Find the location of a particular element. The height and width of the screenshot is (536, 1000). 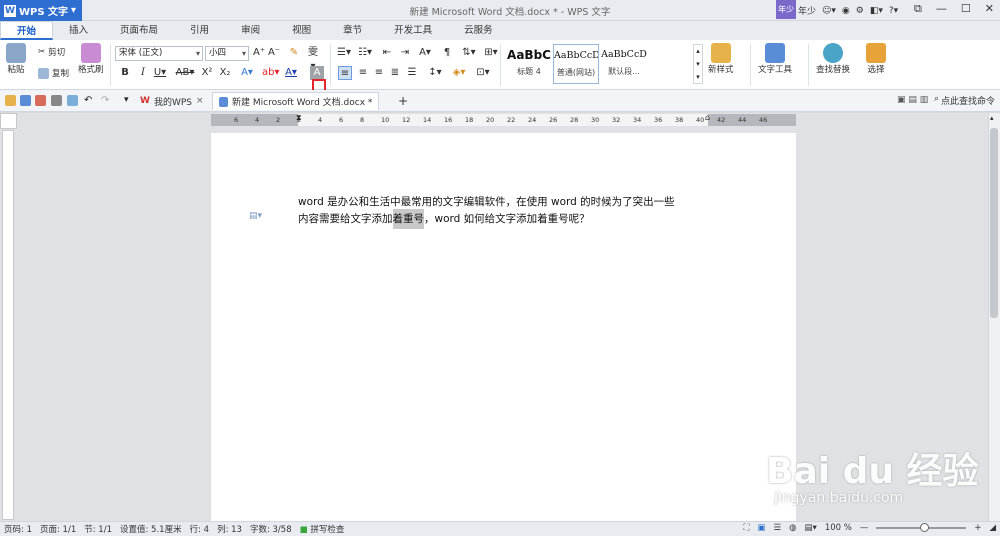

align-right-icon: ≡ is located at coordinates (379, 73).